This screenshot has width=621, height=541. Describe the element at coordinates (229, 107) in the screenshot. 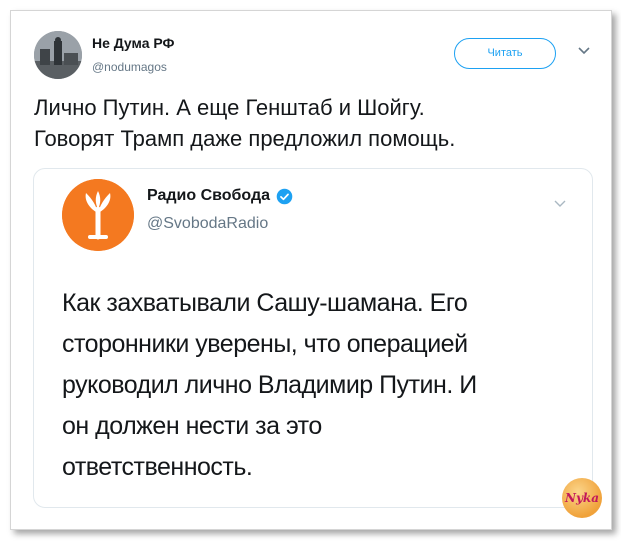

I see `tweet-text-line: Лично Путин. А еще Генштаб и Шойгу.` at that location.